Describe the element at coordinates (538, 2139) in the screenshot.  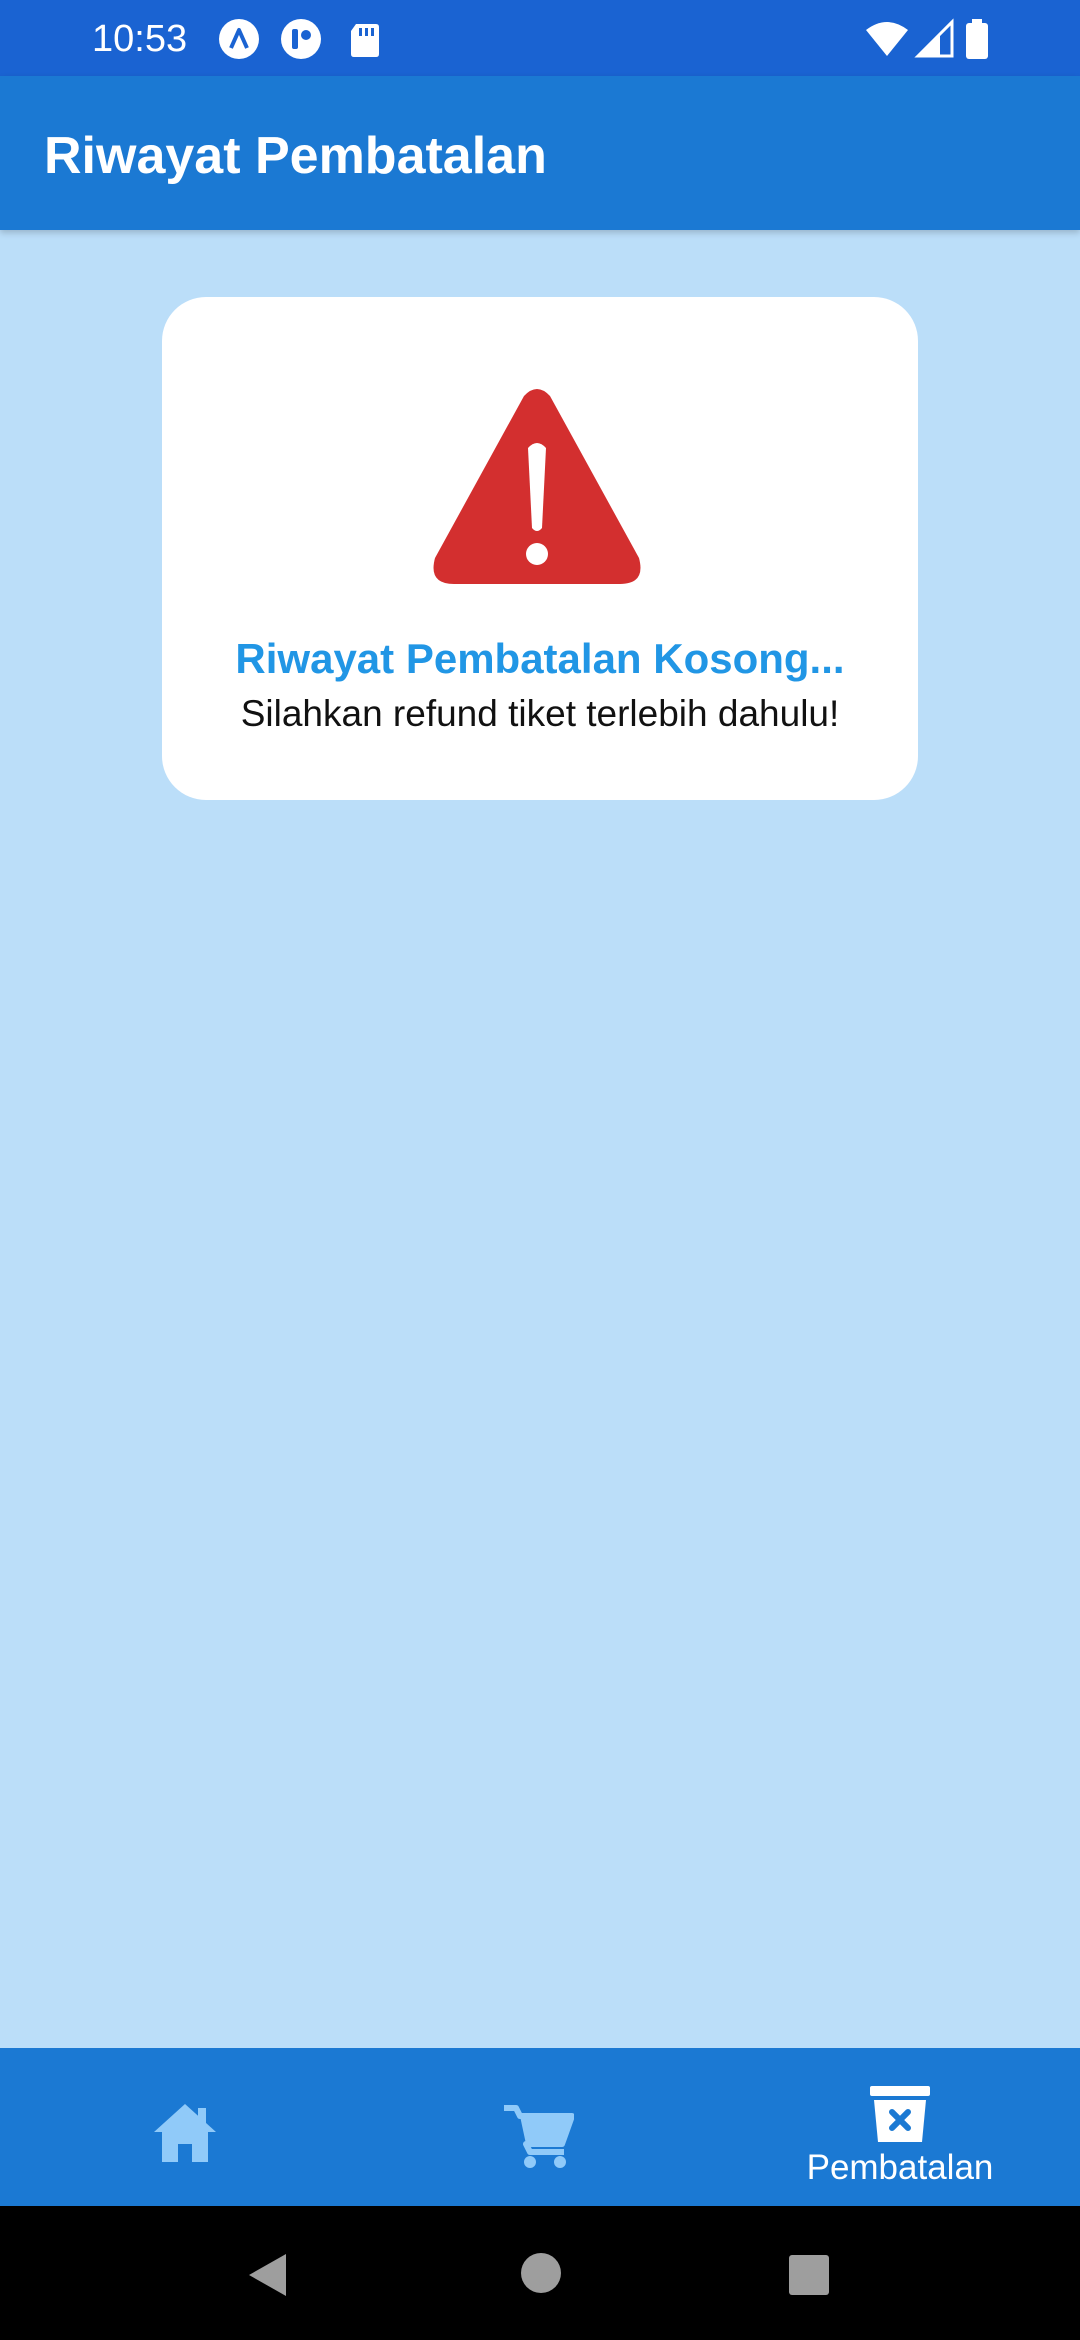
I see `cart-icon` at that location.